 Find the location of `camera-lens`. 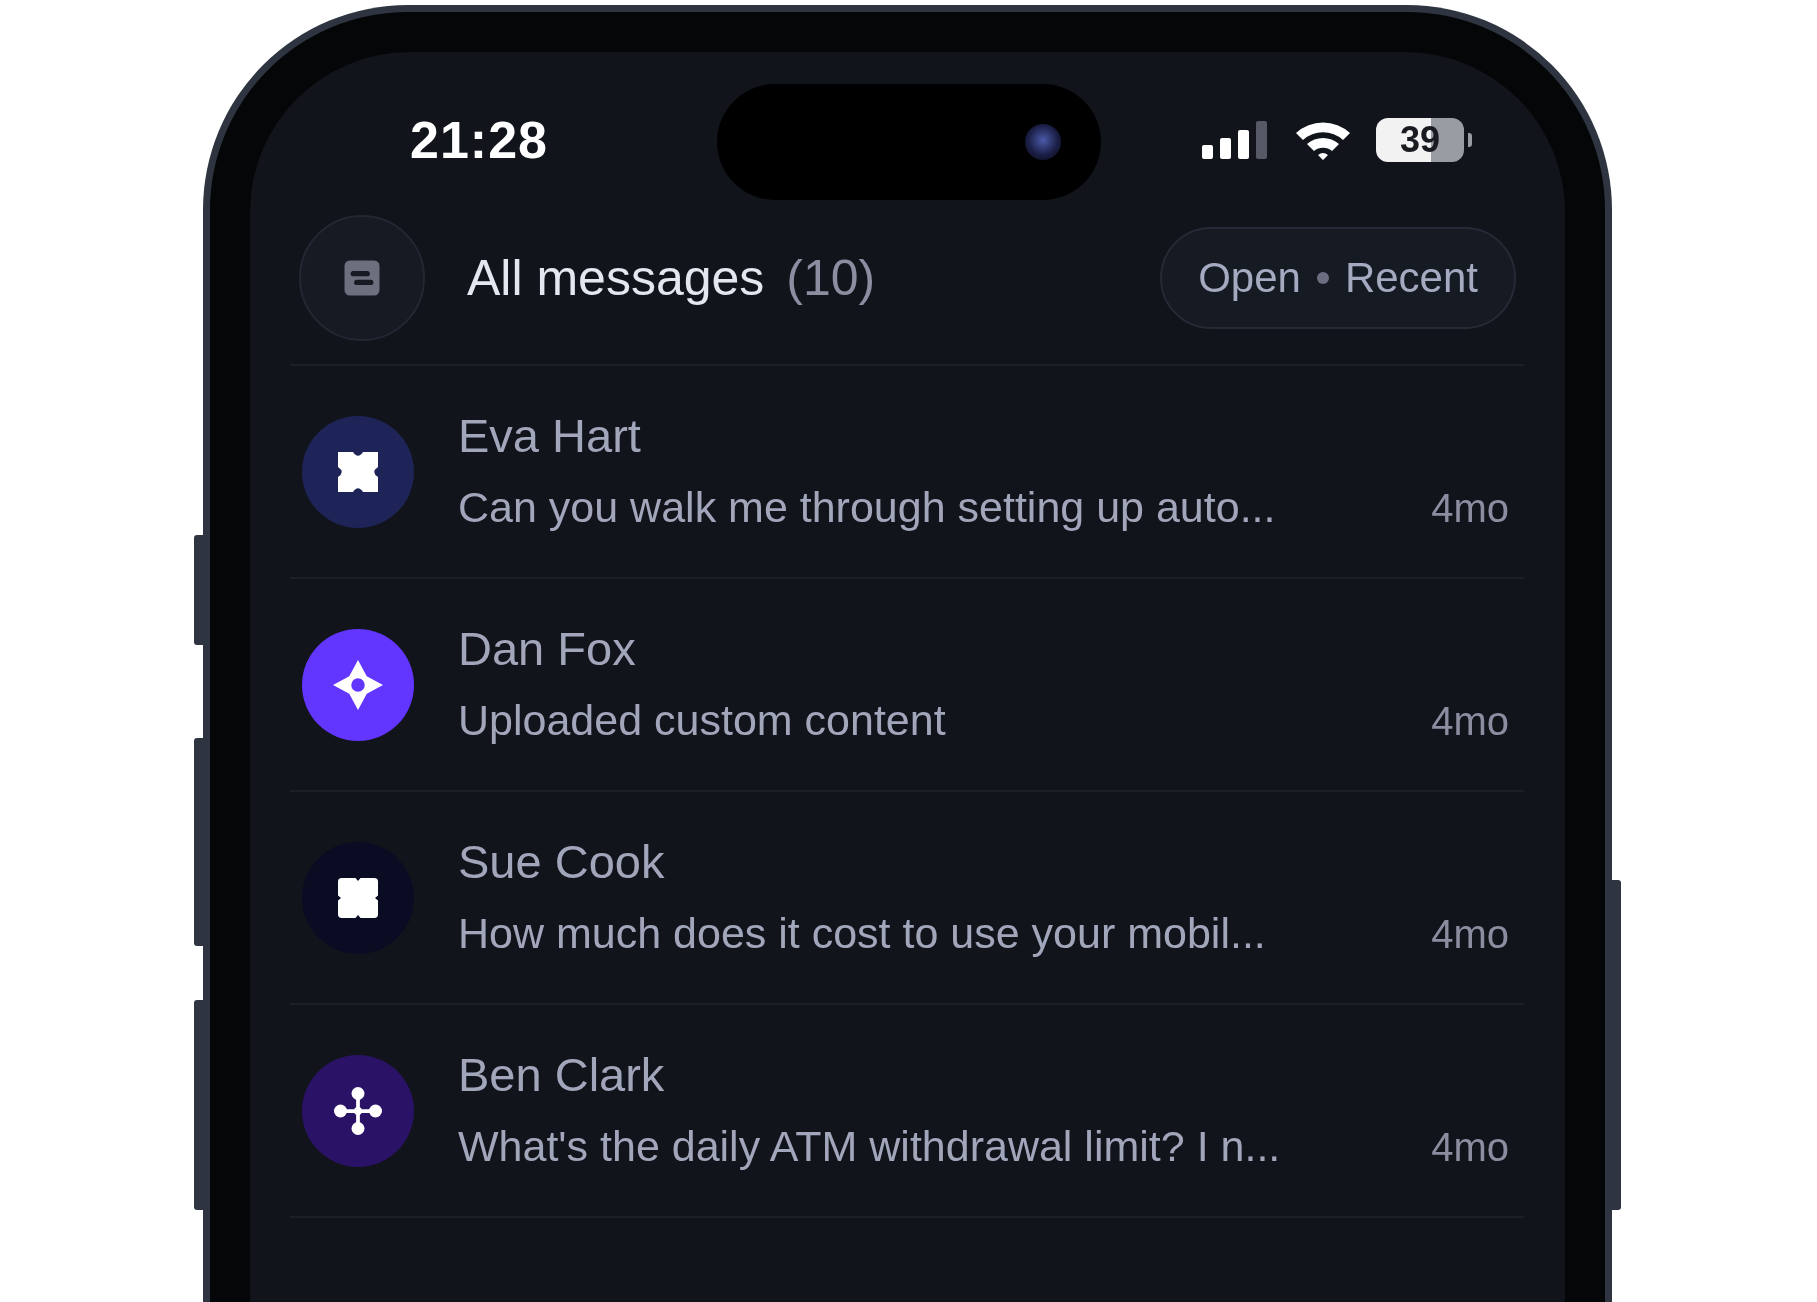

camera-lens is located at coordinates (1043, 142).